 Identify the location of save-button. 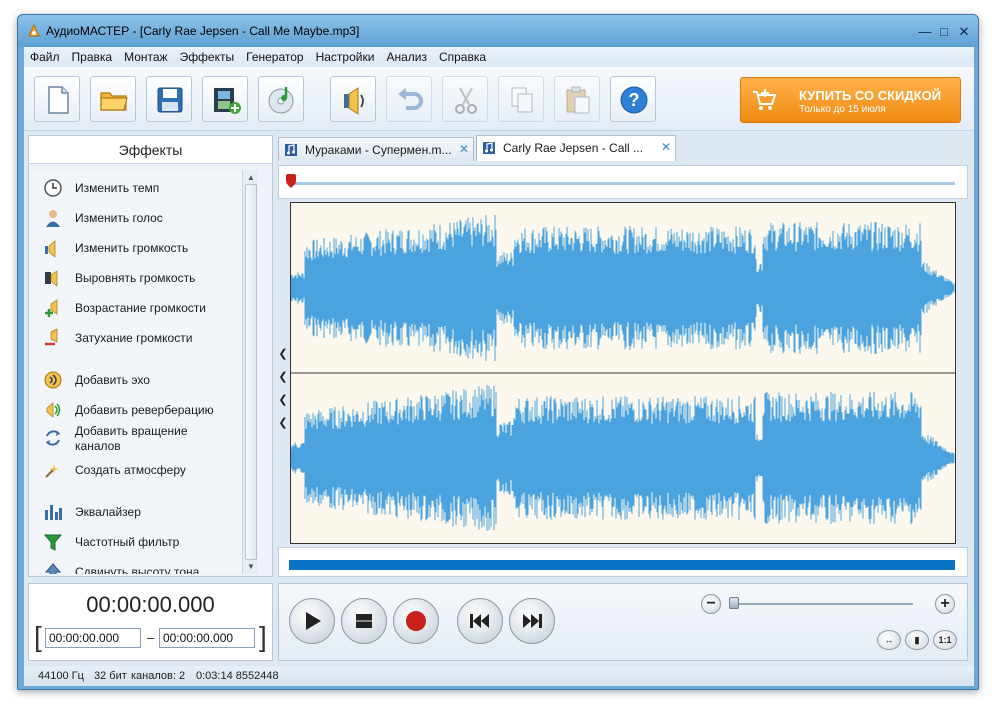
(169, 99).